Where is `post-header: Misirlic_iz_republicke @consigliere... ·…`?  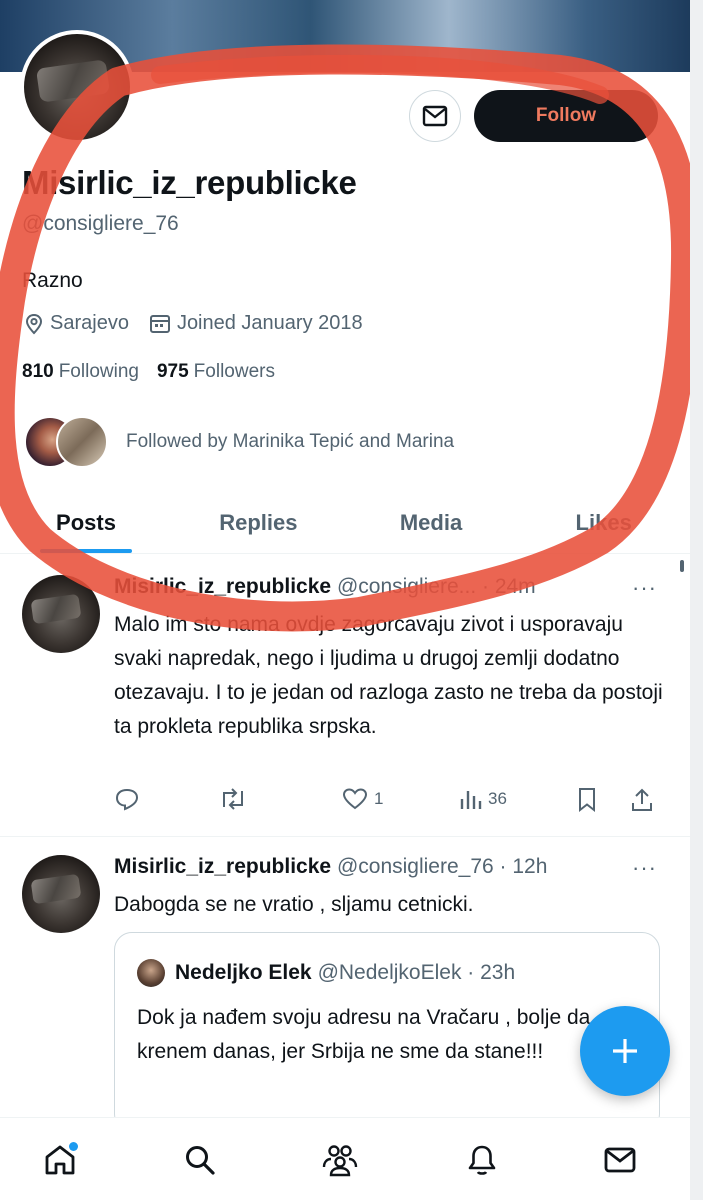
post-header: Misirlic_iz_republicke @consigliere... ·… is located at coordinates (325, 587).